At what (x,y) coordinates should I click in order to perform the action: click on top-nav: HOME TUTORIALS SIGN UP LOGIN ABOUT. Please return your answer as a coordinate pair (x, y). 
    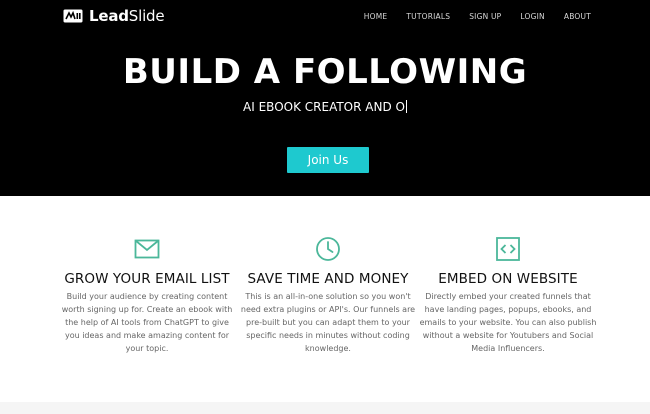
    Looking at the image, I should click on (468, 16).